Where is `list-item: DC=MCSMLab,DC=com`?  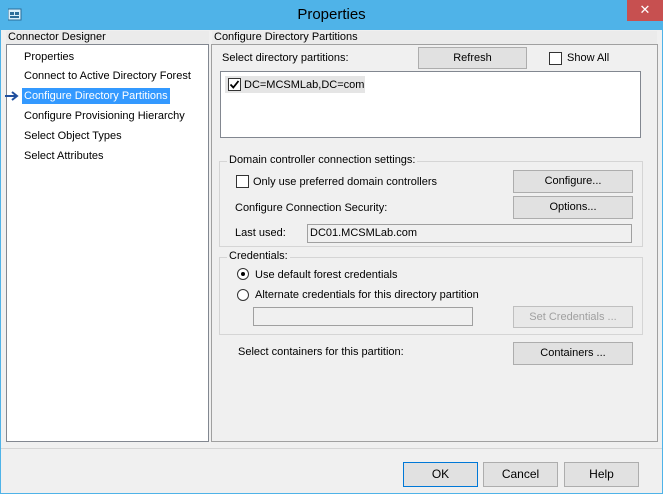 list-item: DC=MCSMLab,DC=com is located at coordinates (295, 84).